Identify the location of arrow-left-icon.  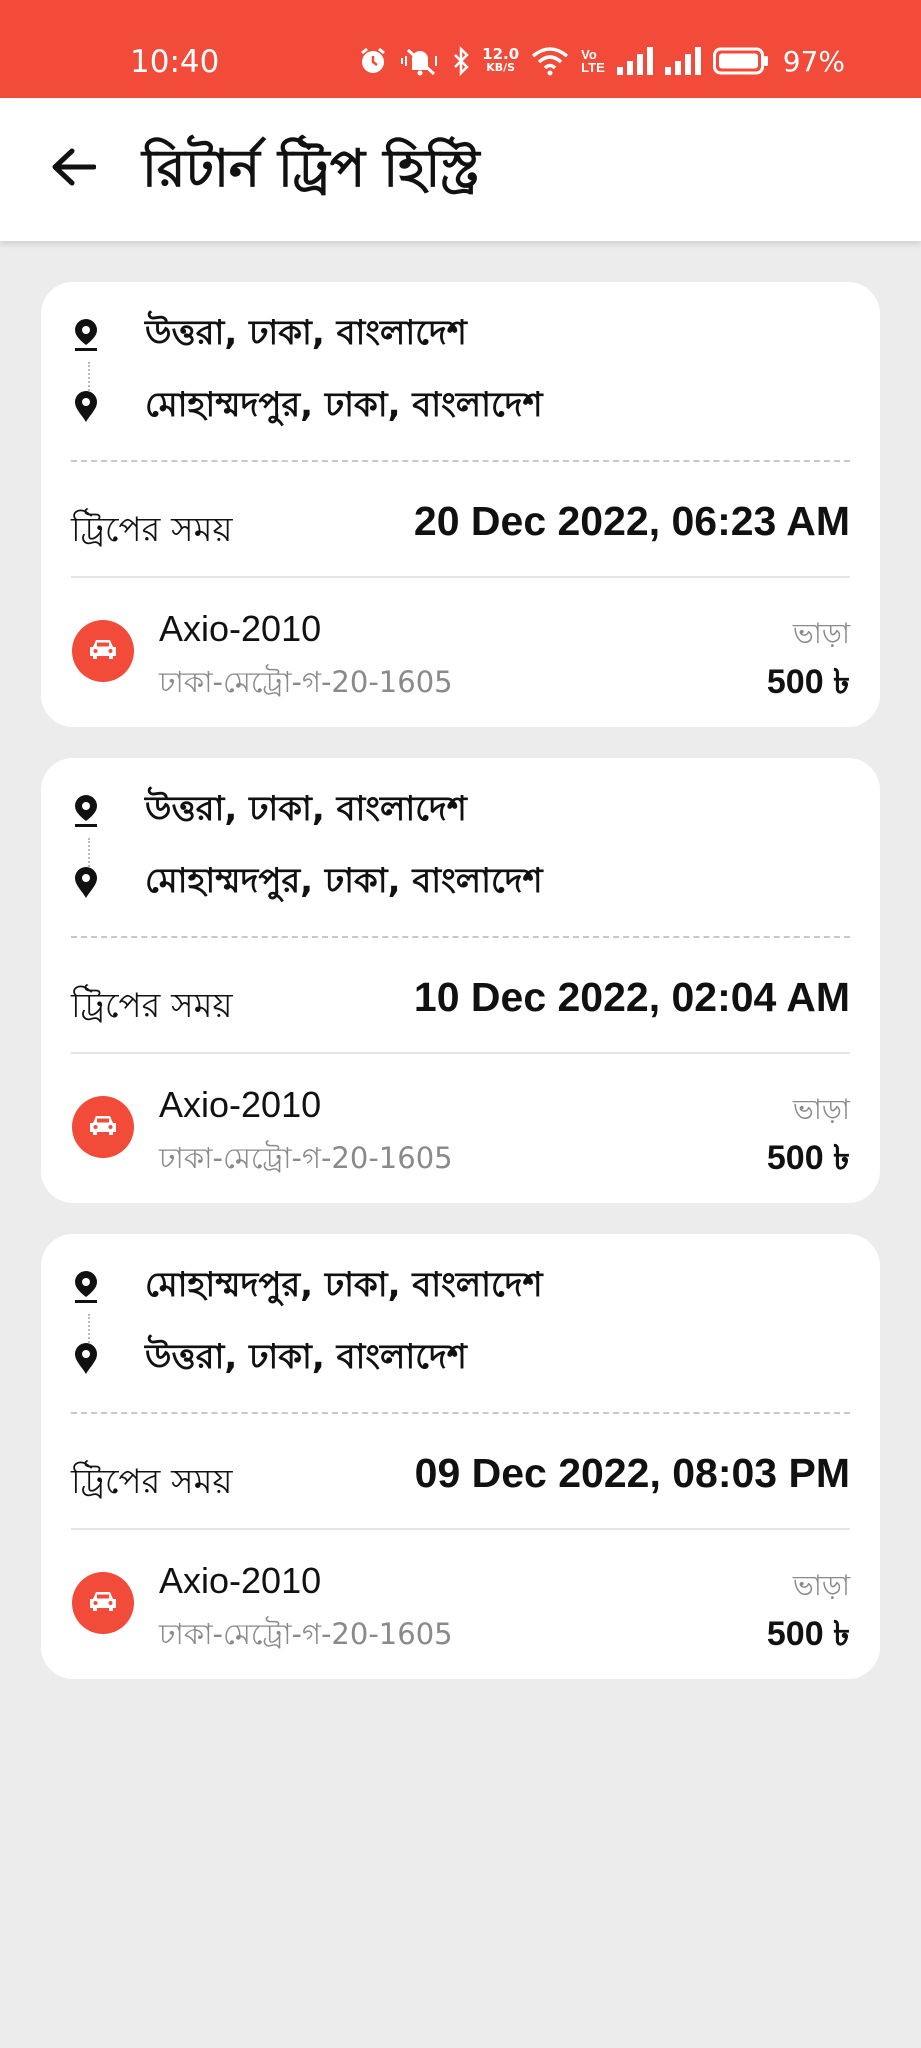
(73, 169).